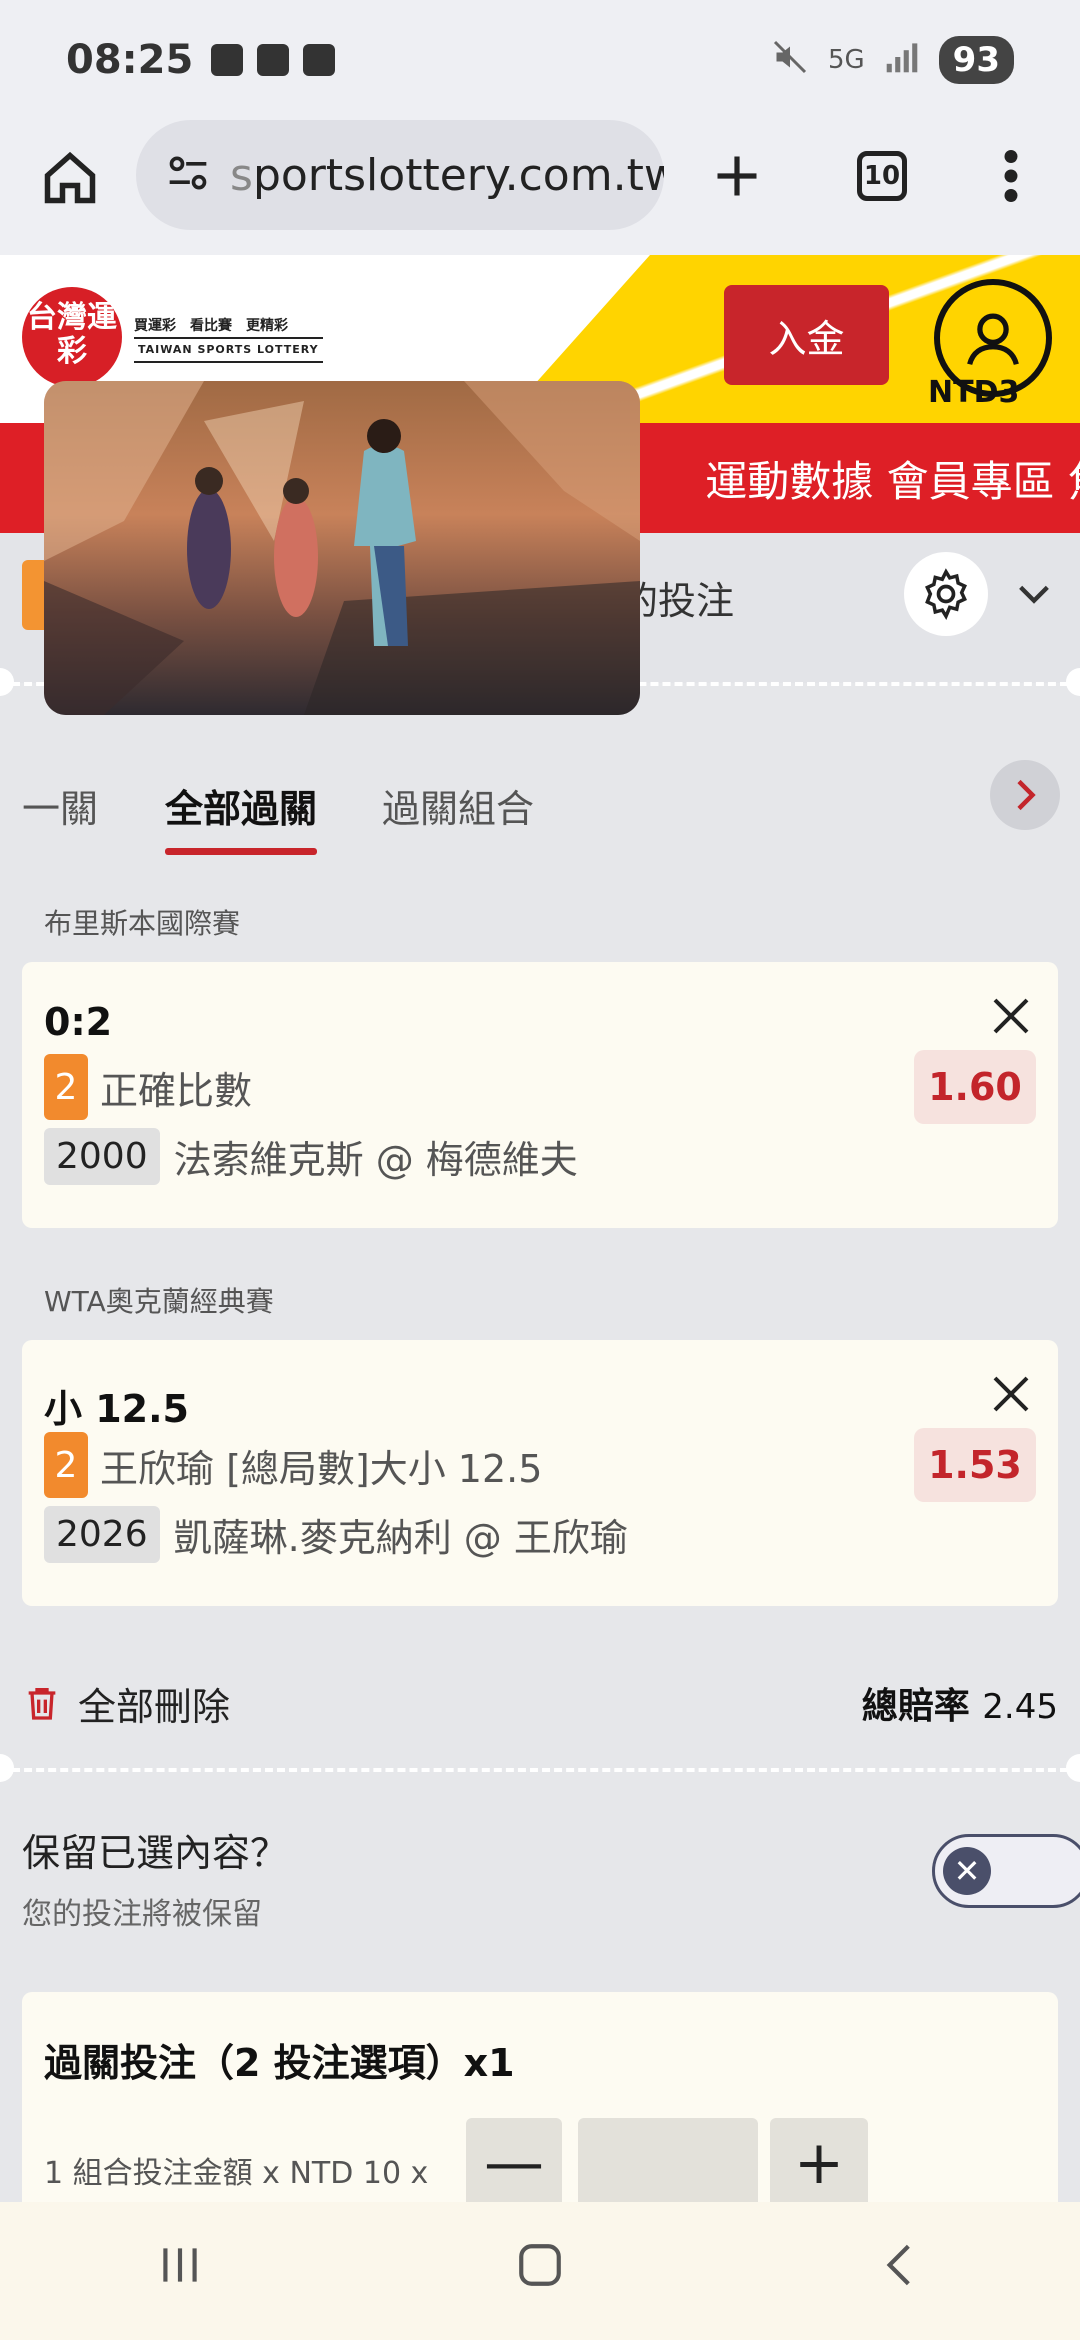  I want to click on video-frame, so click(342, 548).